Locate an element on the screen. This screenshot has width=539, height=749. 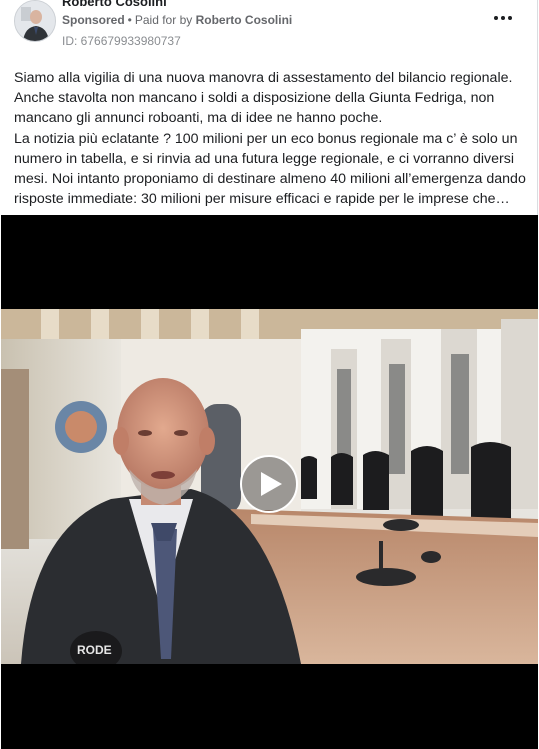
author-avatar is located at coordinates (35, 21).